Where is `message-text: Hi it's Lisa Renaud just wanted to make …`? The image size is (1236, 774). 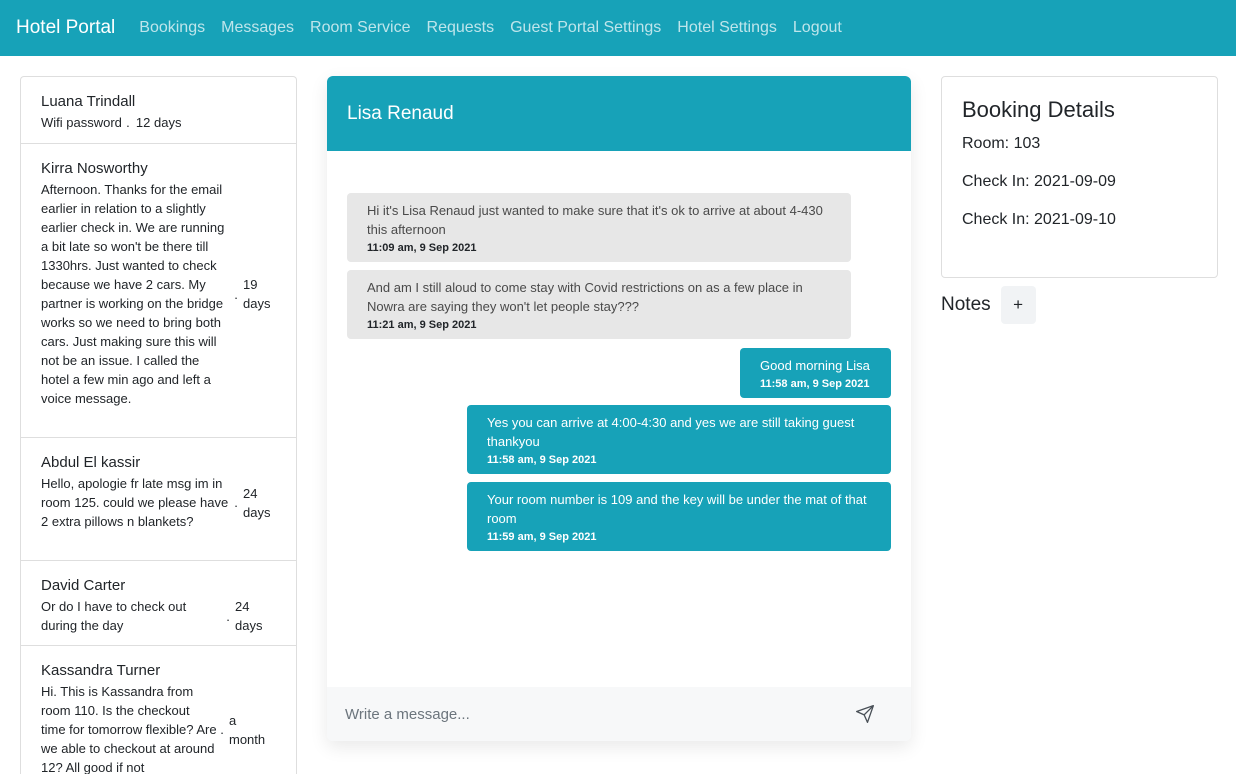 message-text: Hi it's Lisa Renaud just wanted to make … is located at coordinates (595, 220).